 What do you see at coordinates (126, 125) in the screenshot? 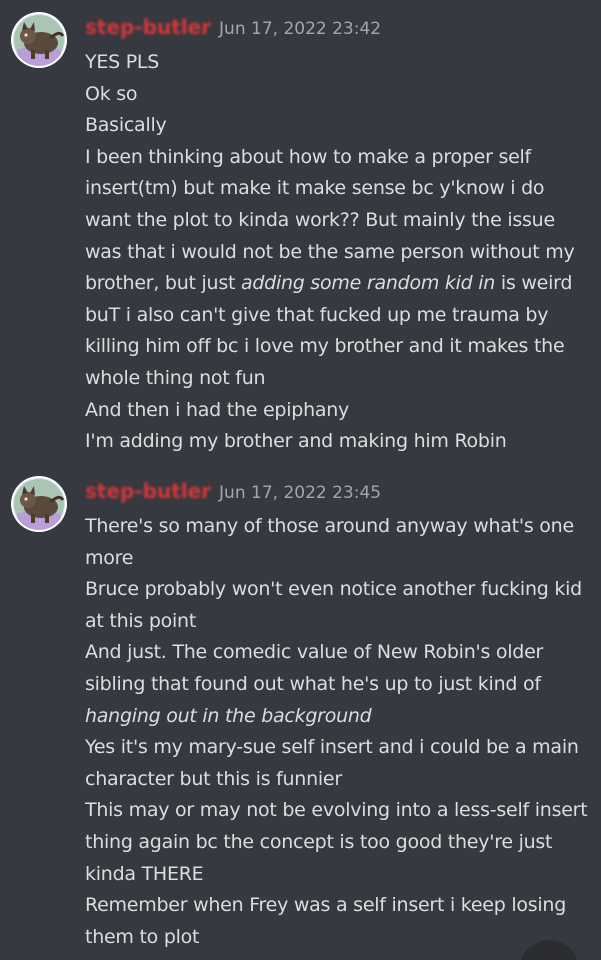
I see `message-line: Basically` at bounding box center [126, 125].